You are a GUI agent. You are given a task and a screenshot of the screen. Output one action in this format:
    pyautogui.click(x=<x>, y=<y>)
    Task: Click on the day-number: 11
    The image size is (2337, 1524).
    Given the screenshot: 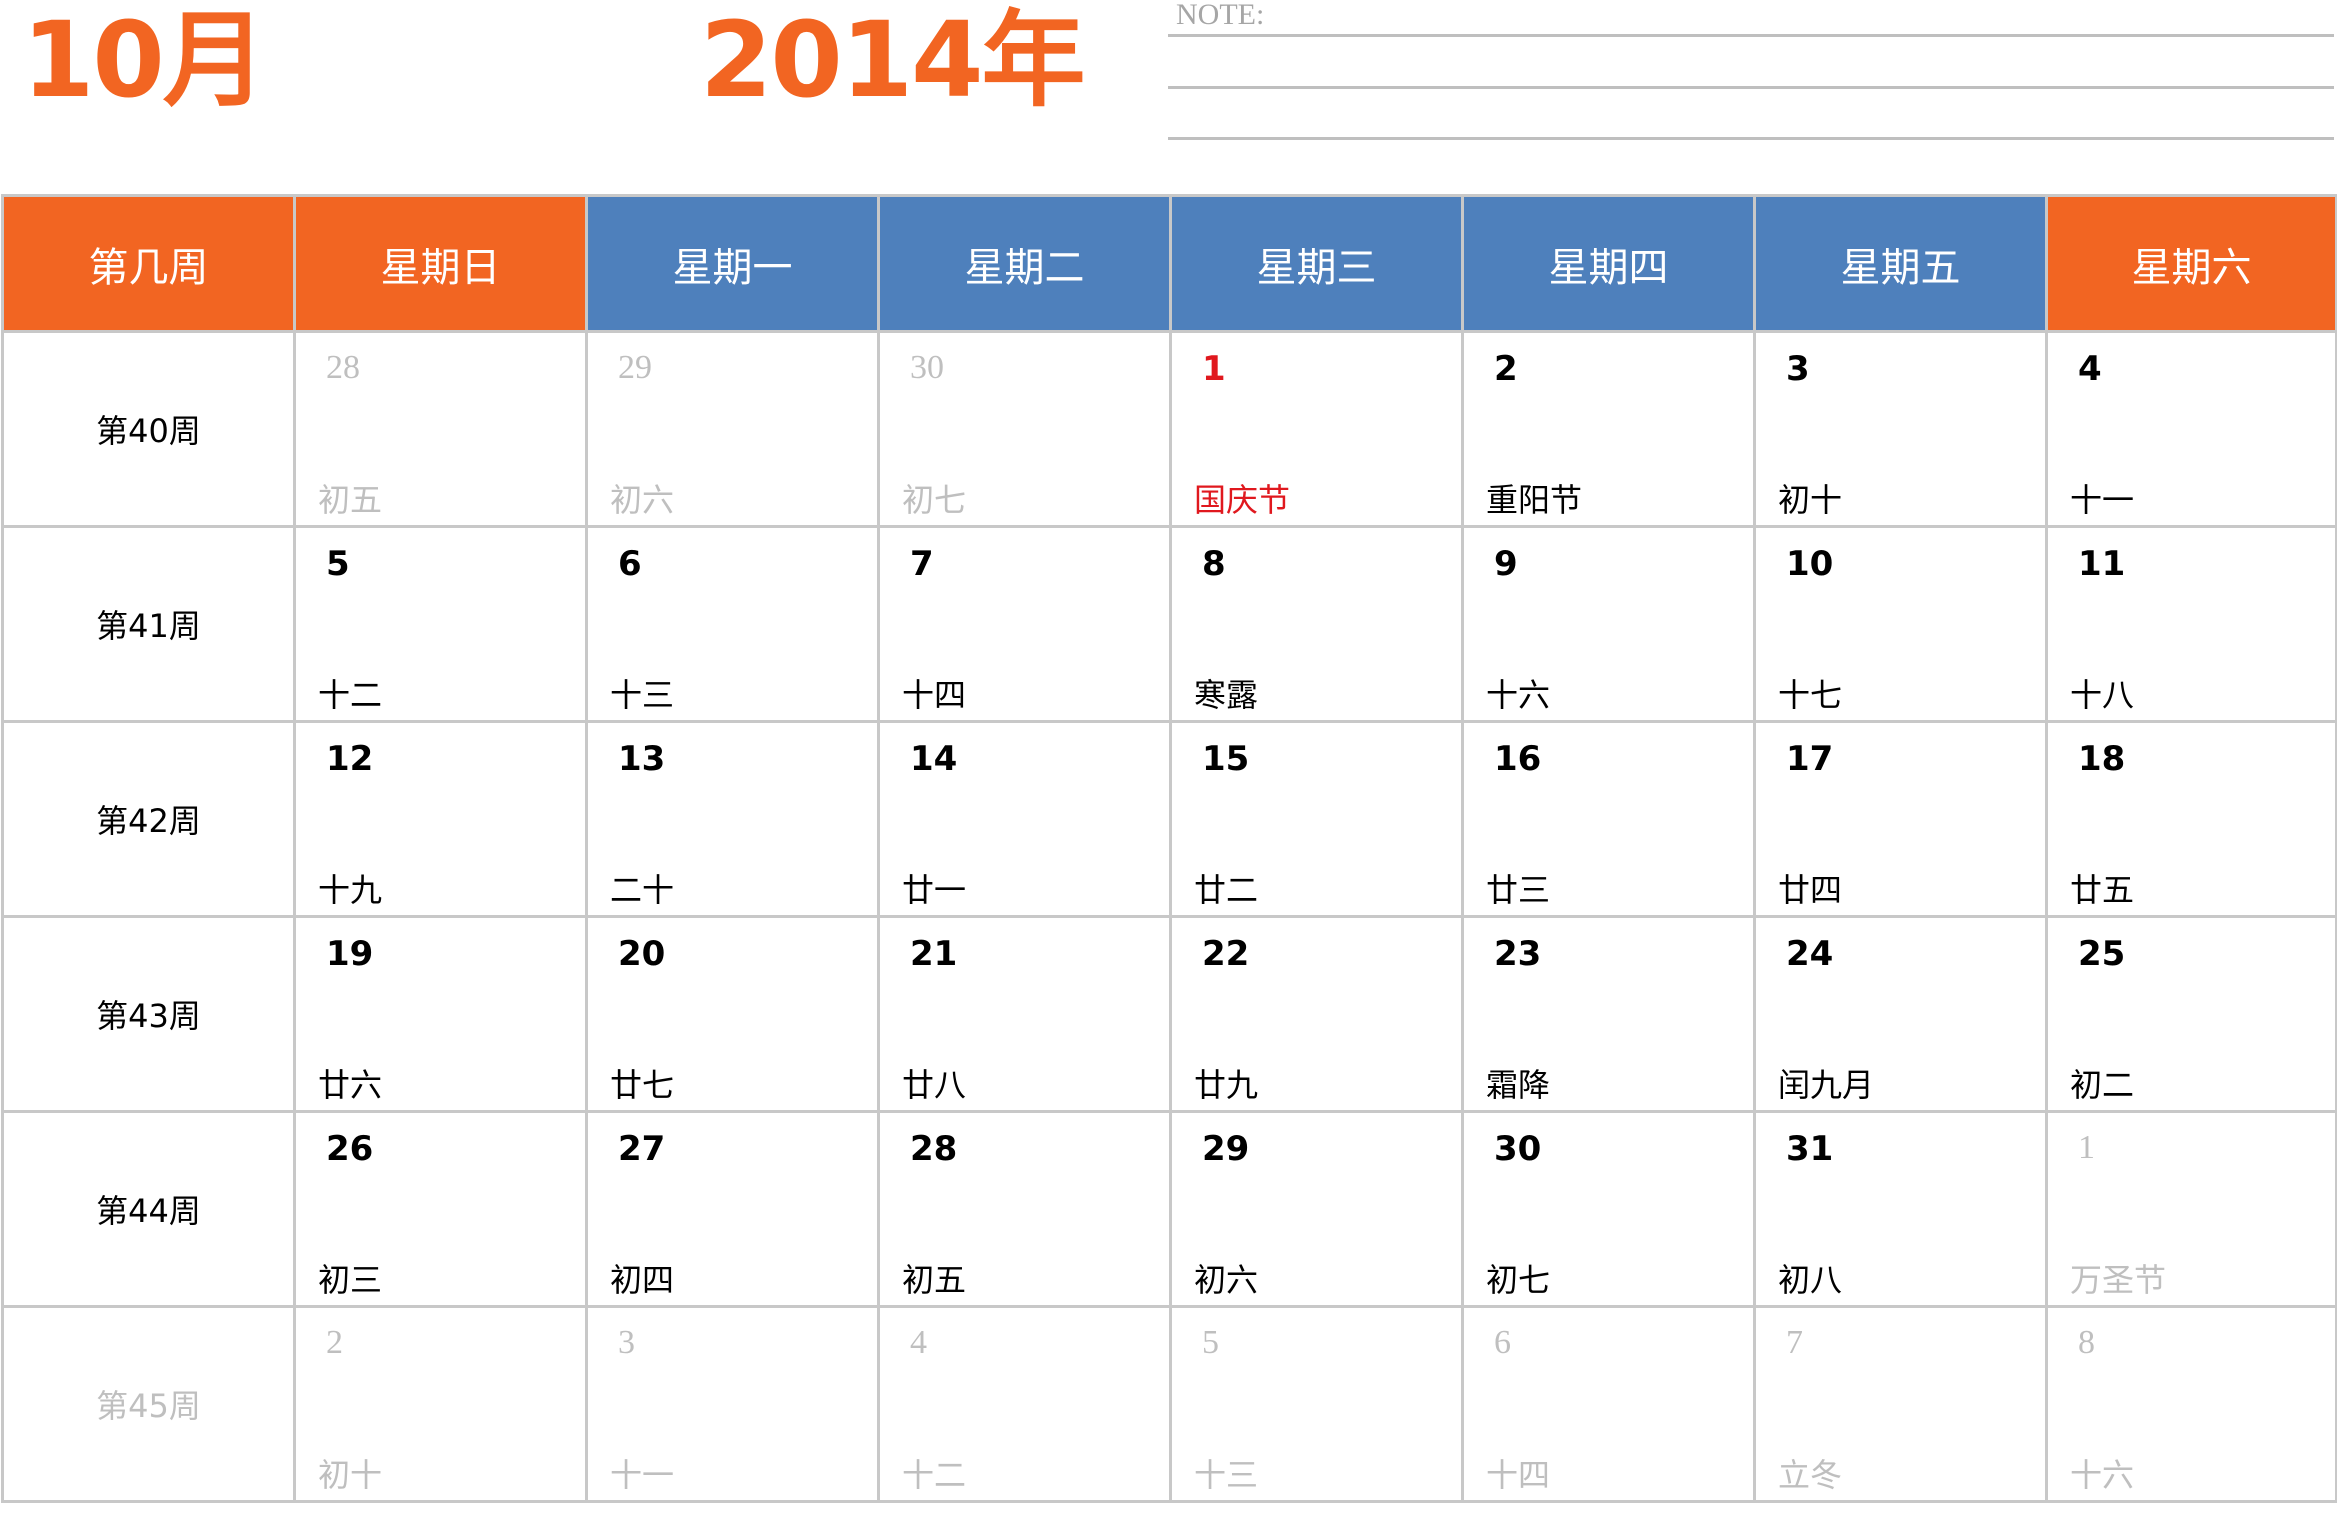 What is the action you would take?
    pyautogui.click(x=2102, y=564)
    